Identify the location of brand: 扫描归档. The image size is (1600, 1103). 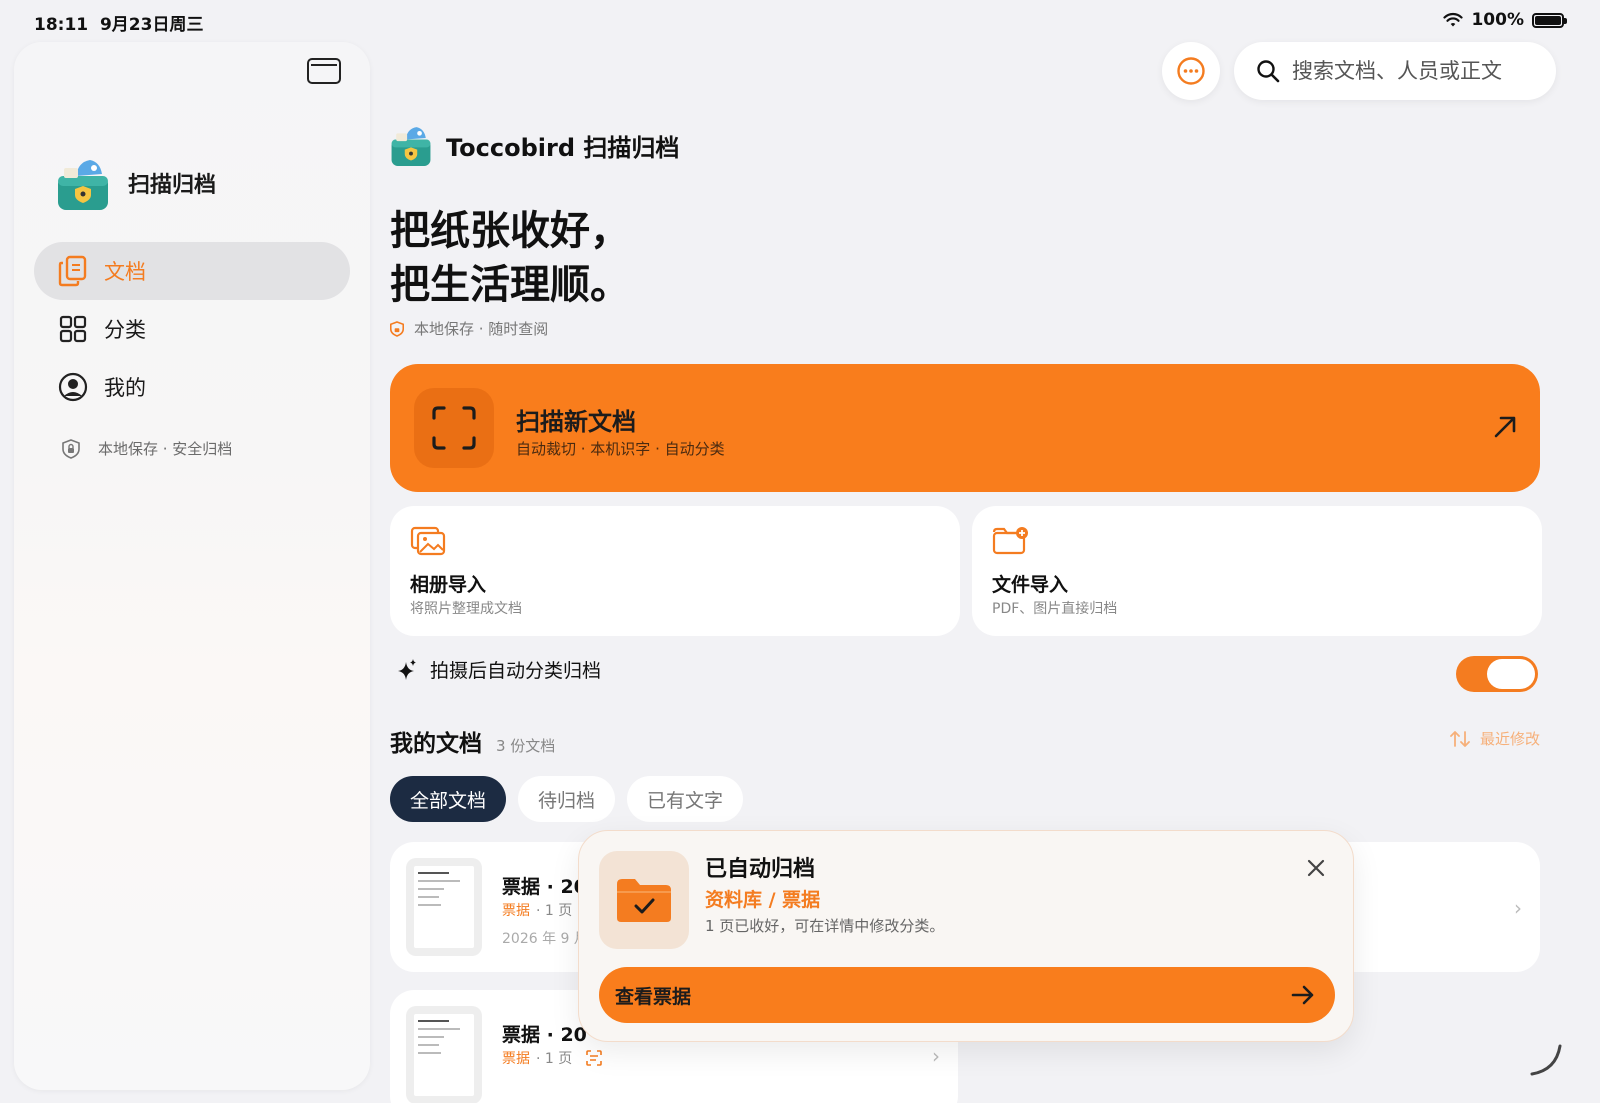
(136, 183).